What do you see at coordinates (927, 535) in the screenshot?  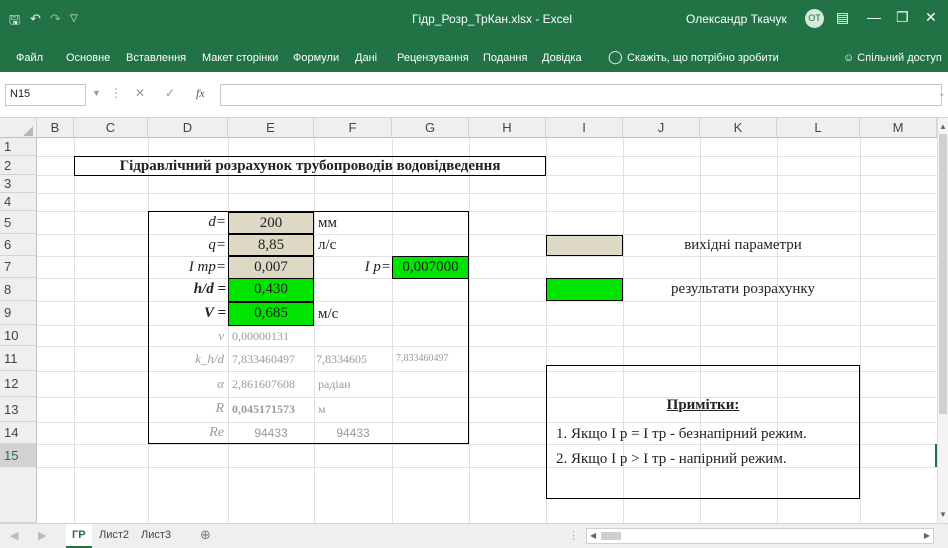 I see `hscroll-right-icon: ▶` at bounding box center [927, 535].